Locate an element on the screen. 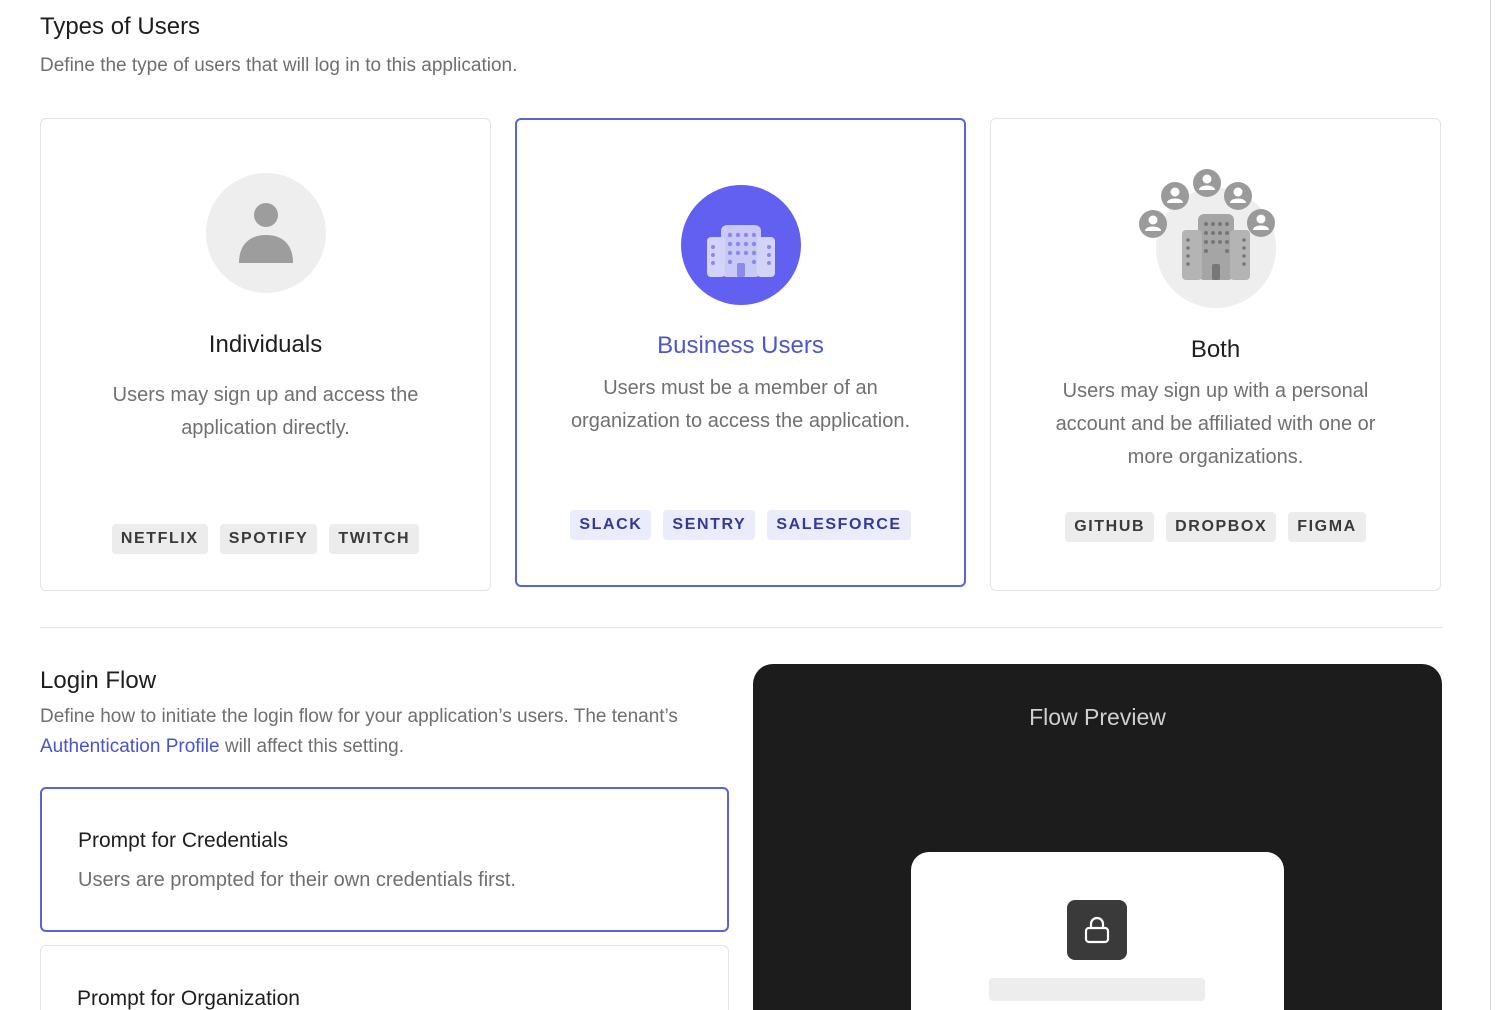 This screenshot has width=1504, height=1010. flow-option-title: Prompt for Organization is located at coordinates (188, 998).